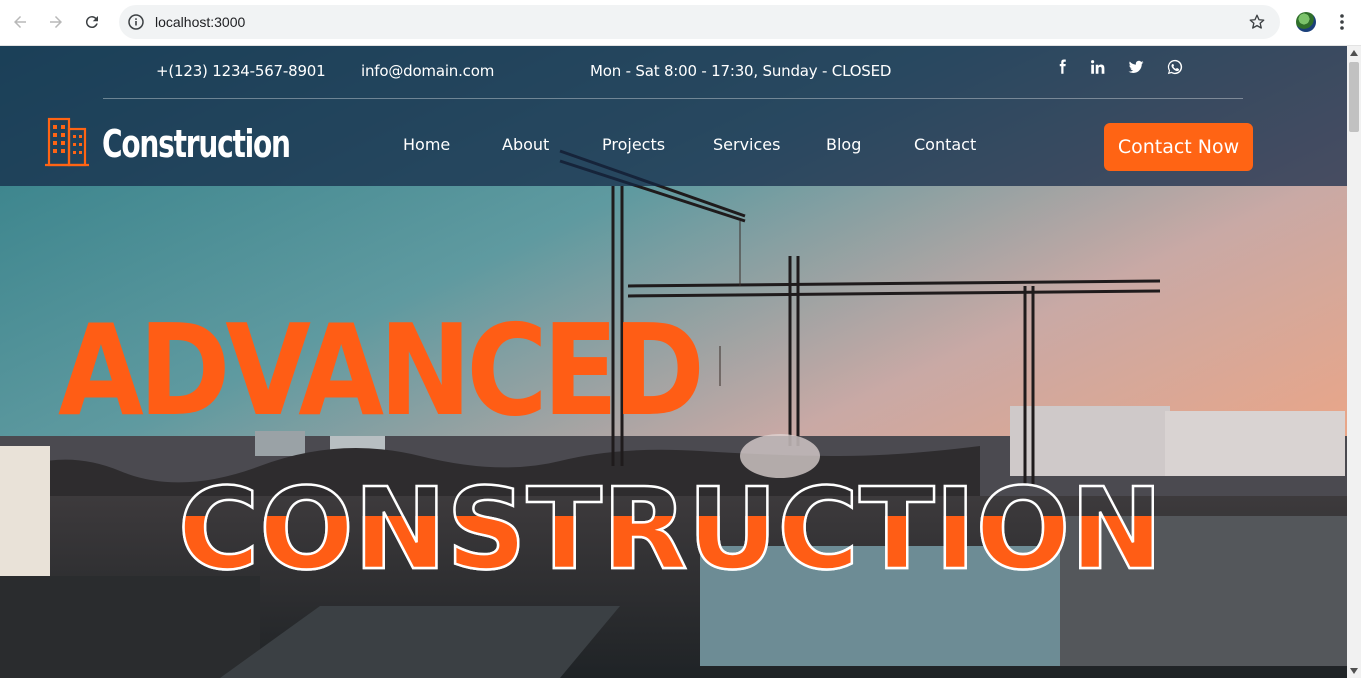 This screenshot has height=678, width=1361. I want to click on address-bar: localhost:3000, so click(699, 22).